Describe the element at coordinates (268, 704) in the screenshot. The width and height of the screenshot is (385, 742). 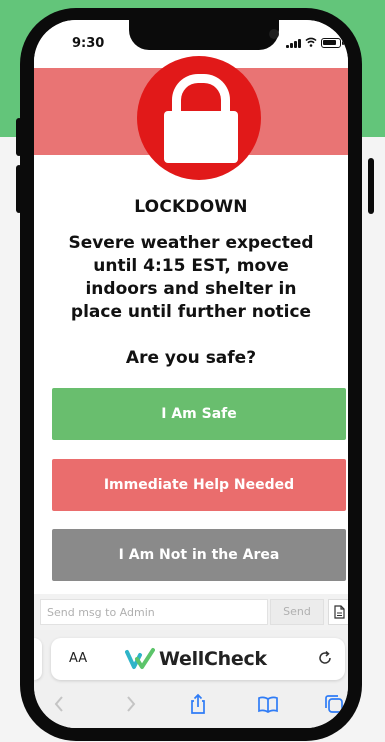
I see `bookmarks-icon` at that location.